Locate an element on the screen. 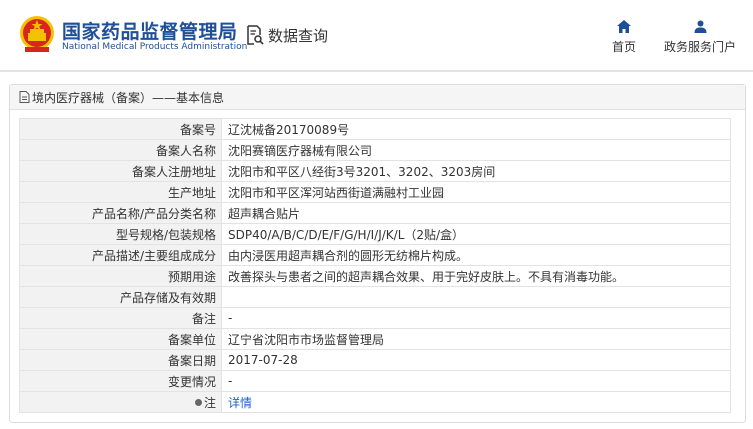 The width and height of the screenshot is (753, 429). table-row: 产品描述/主要组成成分 由内浸医用超声耦合剂的圆形无纺棉片构成。 is located at coordinates (375, 255).